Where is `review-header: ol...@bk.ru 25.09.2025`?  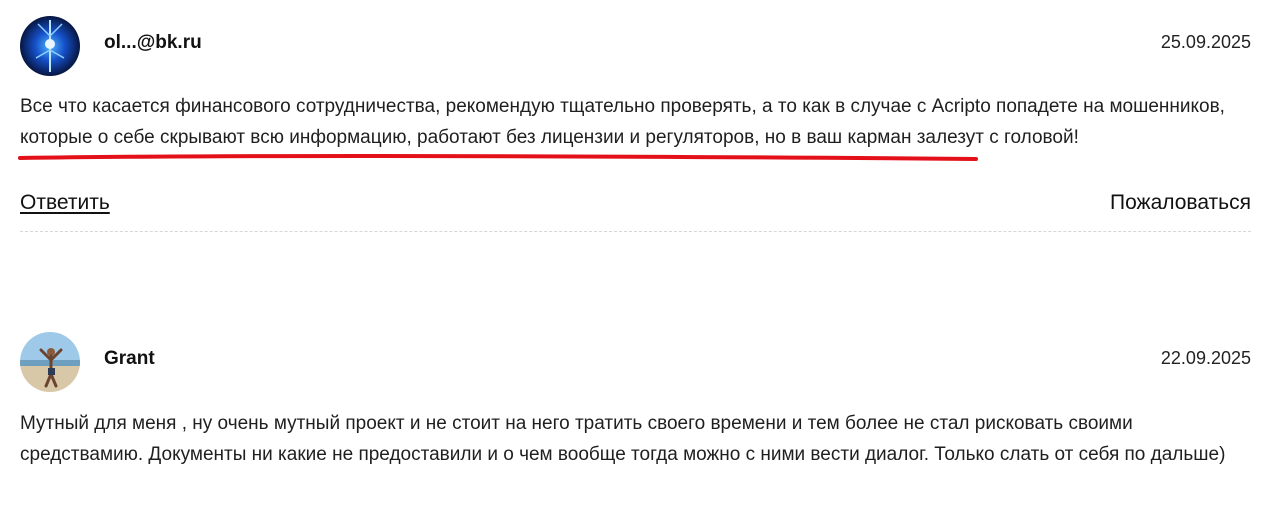 review-header: ol...@bk.ru 25.09.2025 is located at coordinates (635, 45).